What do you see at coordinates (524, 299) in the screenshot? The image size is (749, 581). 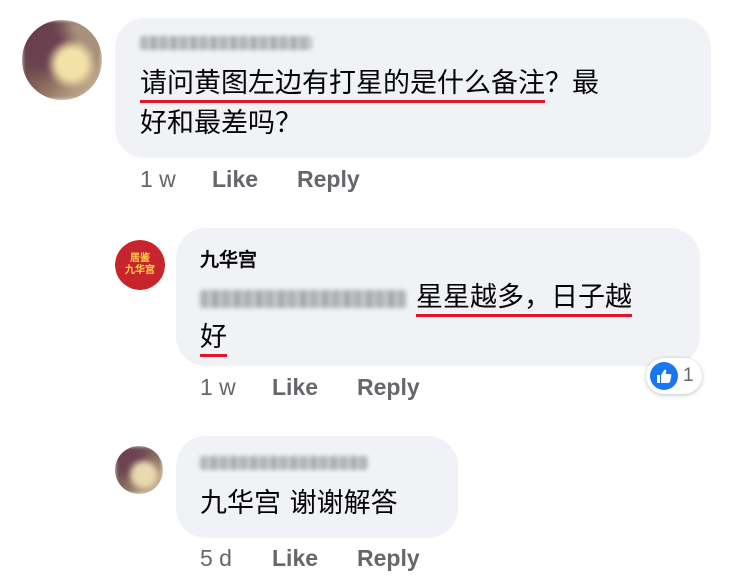 I see `reply-text-underlined: 星星越多，日子越` at bounding box center [524, 299].